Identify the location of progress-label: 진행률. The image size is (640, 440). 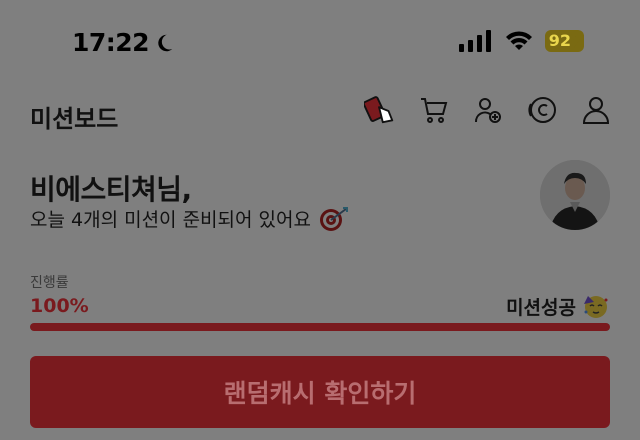
(49, 283).